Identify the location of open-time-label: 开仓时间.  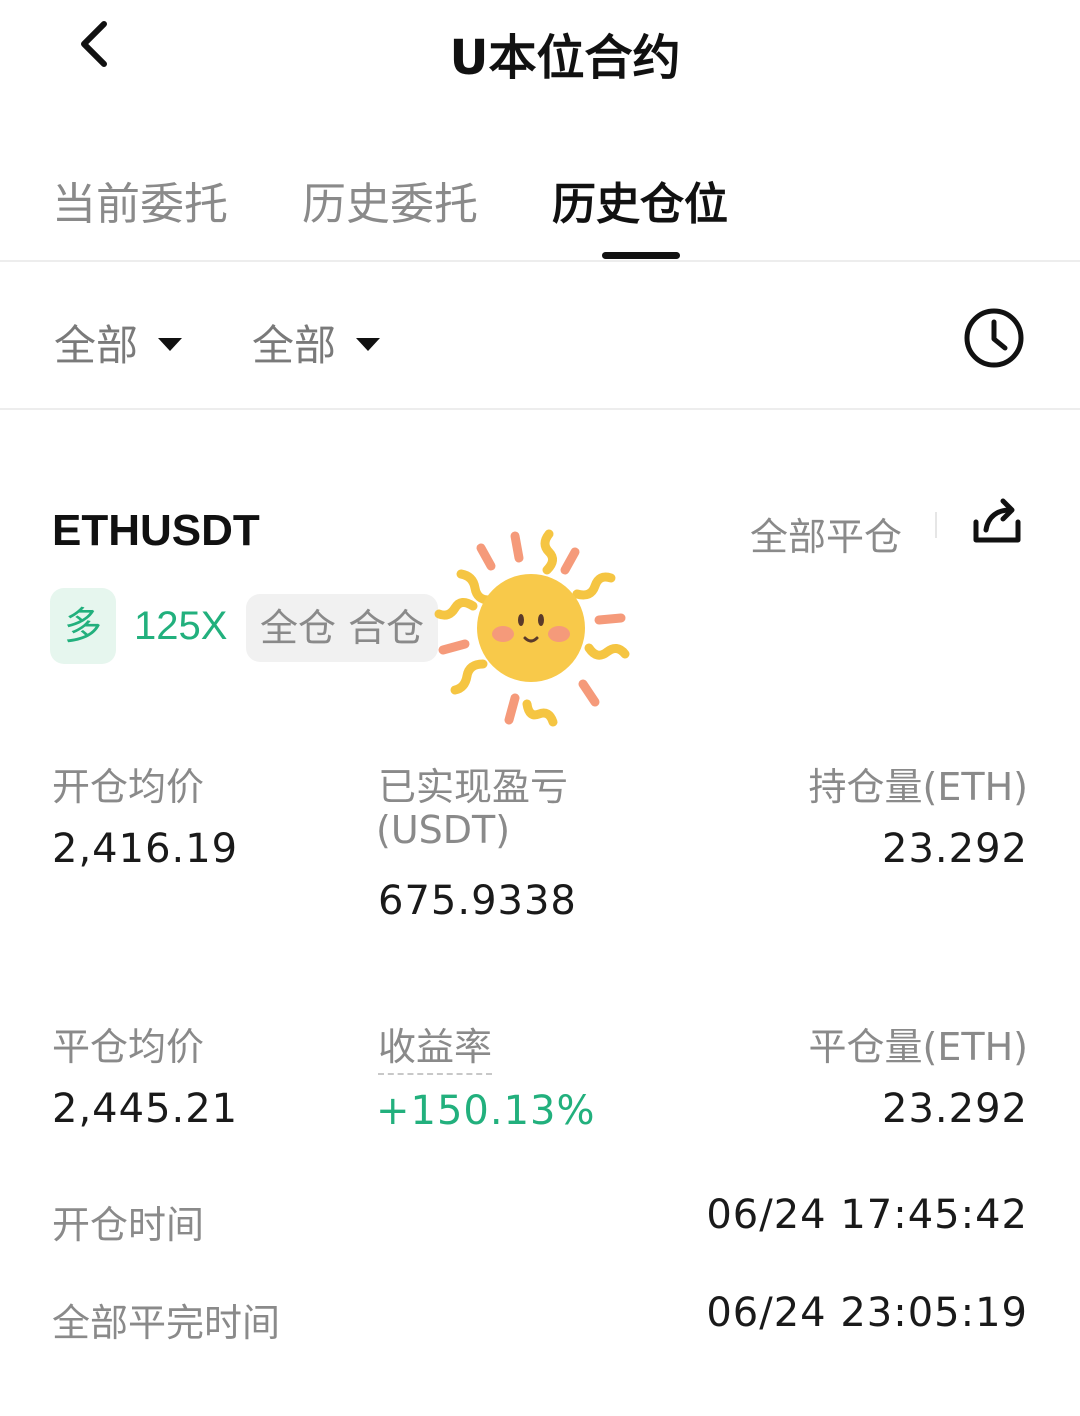
(128, 1225).